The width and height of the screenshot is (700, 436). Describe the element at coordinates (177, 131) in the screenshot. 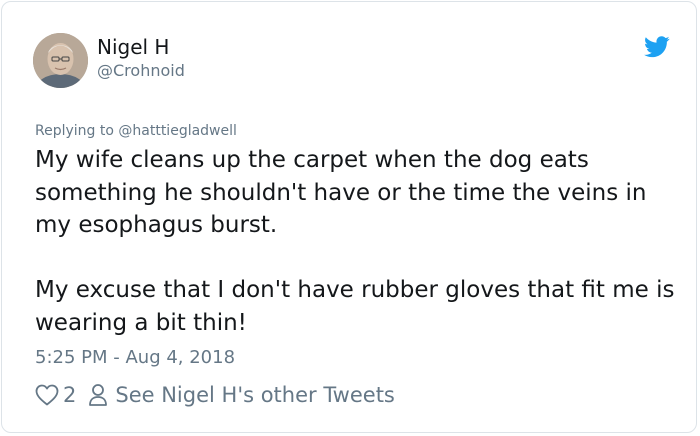

I see `reply-handle-link: @hatttiegladwell` at that location.